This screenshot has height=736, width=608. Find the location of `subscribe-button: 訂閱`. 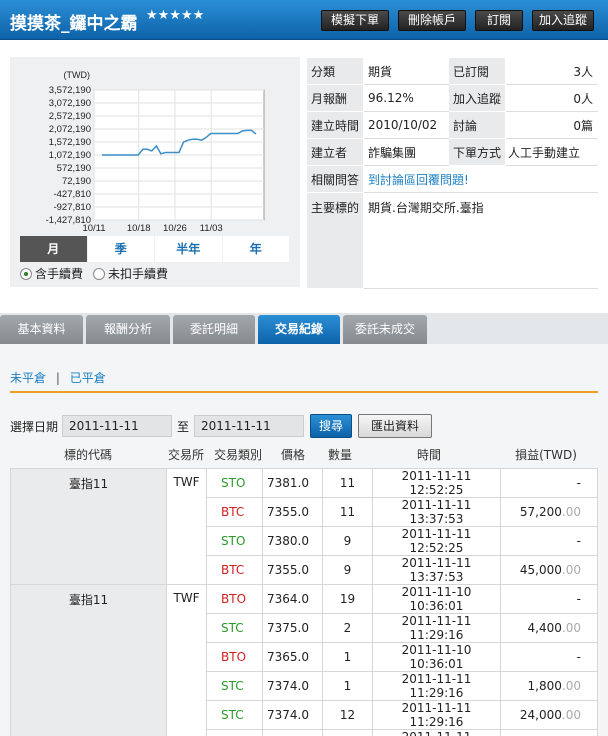

subscribe-button: 訂閱 is located at coordinates (499, 20).